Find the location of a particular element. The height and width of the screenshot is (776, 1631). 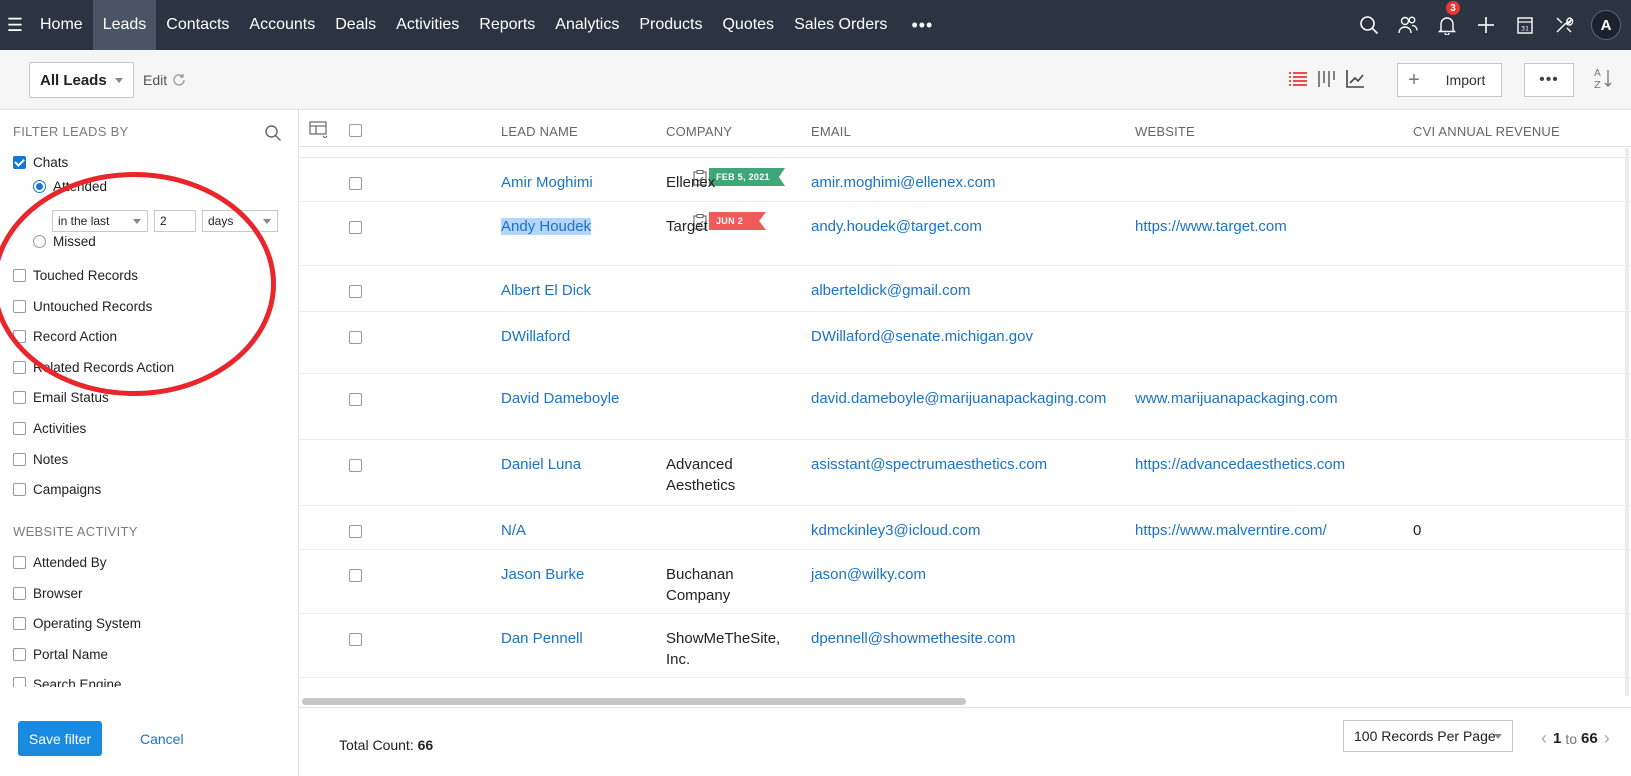

website-cell-text: https://advancedaesthetics.com is located at coordinates (1240, 464).